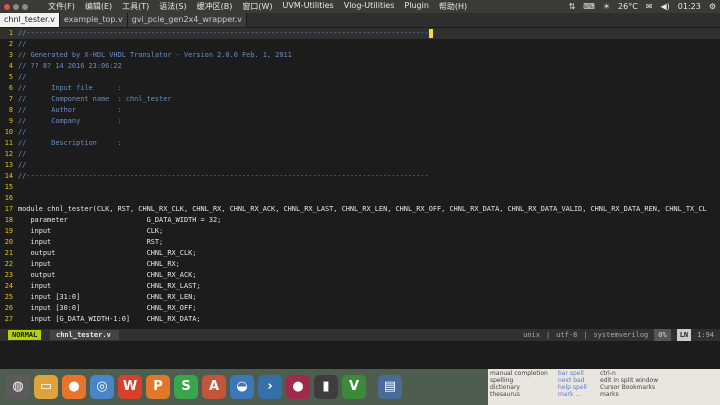 The width and height of the screenshot is (720, 405). I want to click on files-icon: ▭, so click(46, 387).